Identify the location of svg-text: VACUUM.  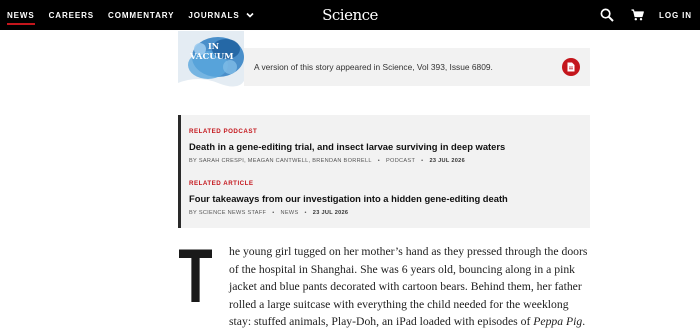
(211, 57).